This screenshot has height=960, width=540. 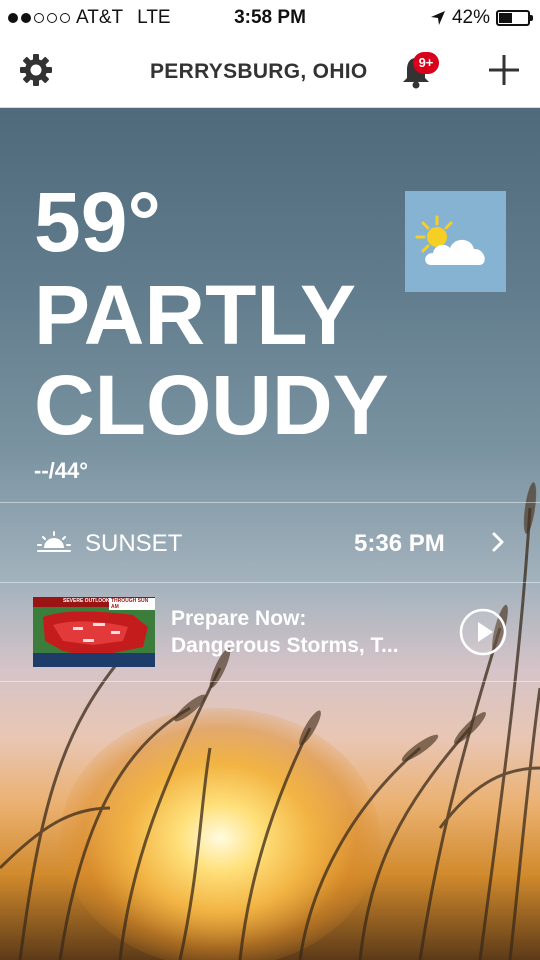 What do you see at coordinates (195, 315) in the screenshot?
I see `condition-line-1: PARTLY` at bounding box center [195, 315].